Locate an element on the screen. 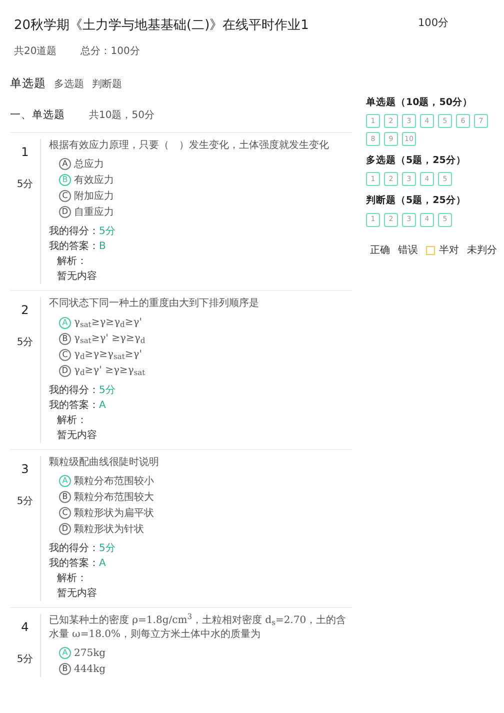  answer-option: C γ$_{d}$≥γ≥γ$_{sat}$≥γ' is located at coordinates (98, 354).